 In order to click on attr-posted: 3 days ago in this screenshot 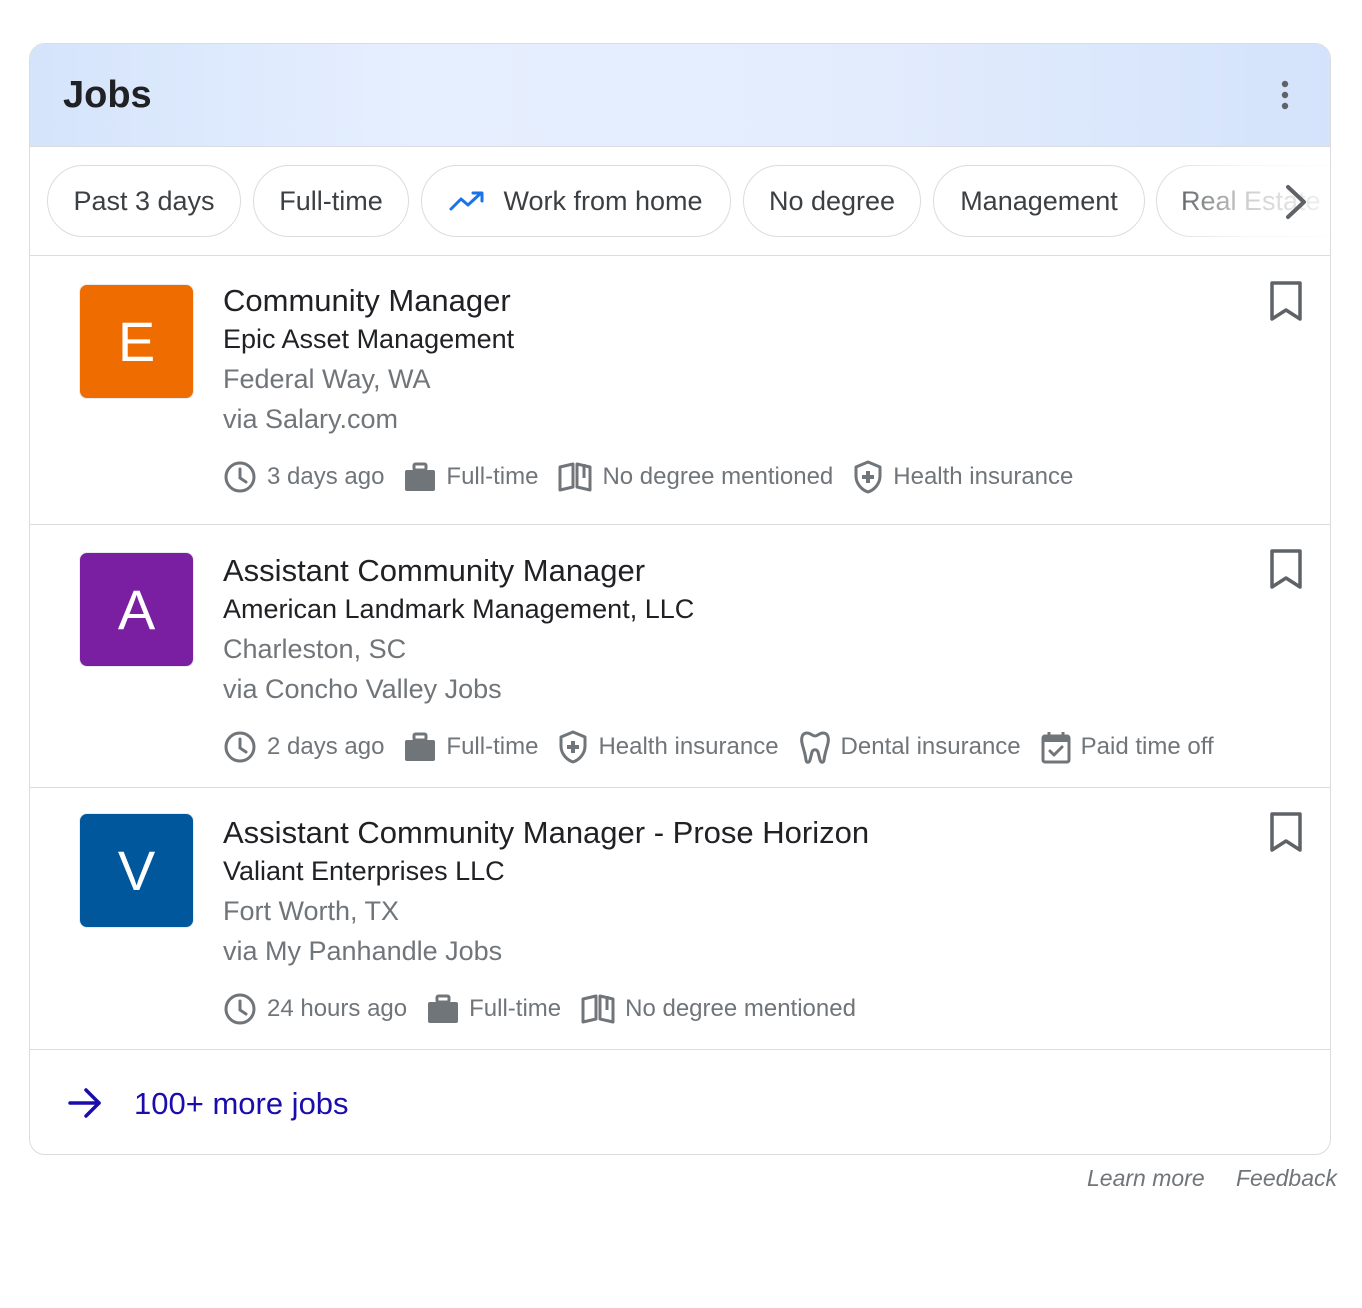, I will do `click(303, 477)`.